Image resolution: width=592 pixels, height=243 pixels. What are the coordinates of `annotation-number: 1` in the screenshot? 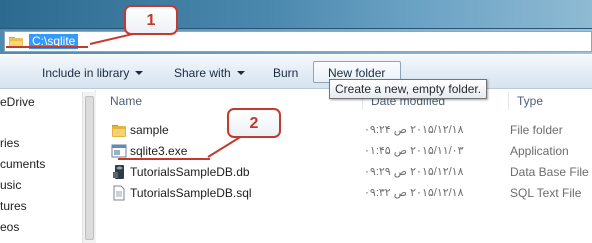 It's located at (151, 20).